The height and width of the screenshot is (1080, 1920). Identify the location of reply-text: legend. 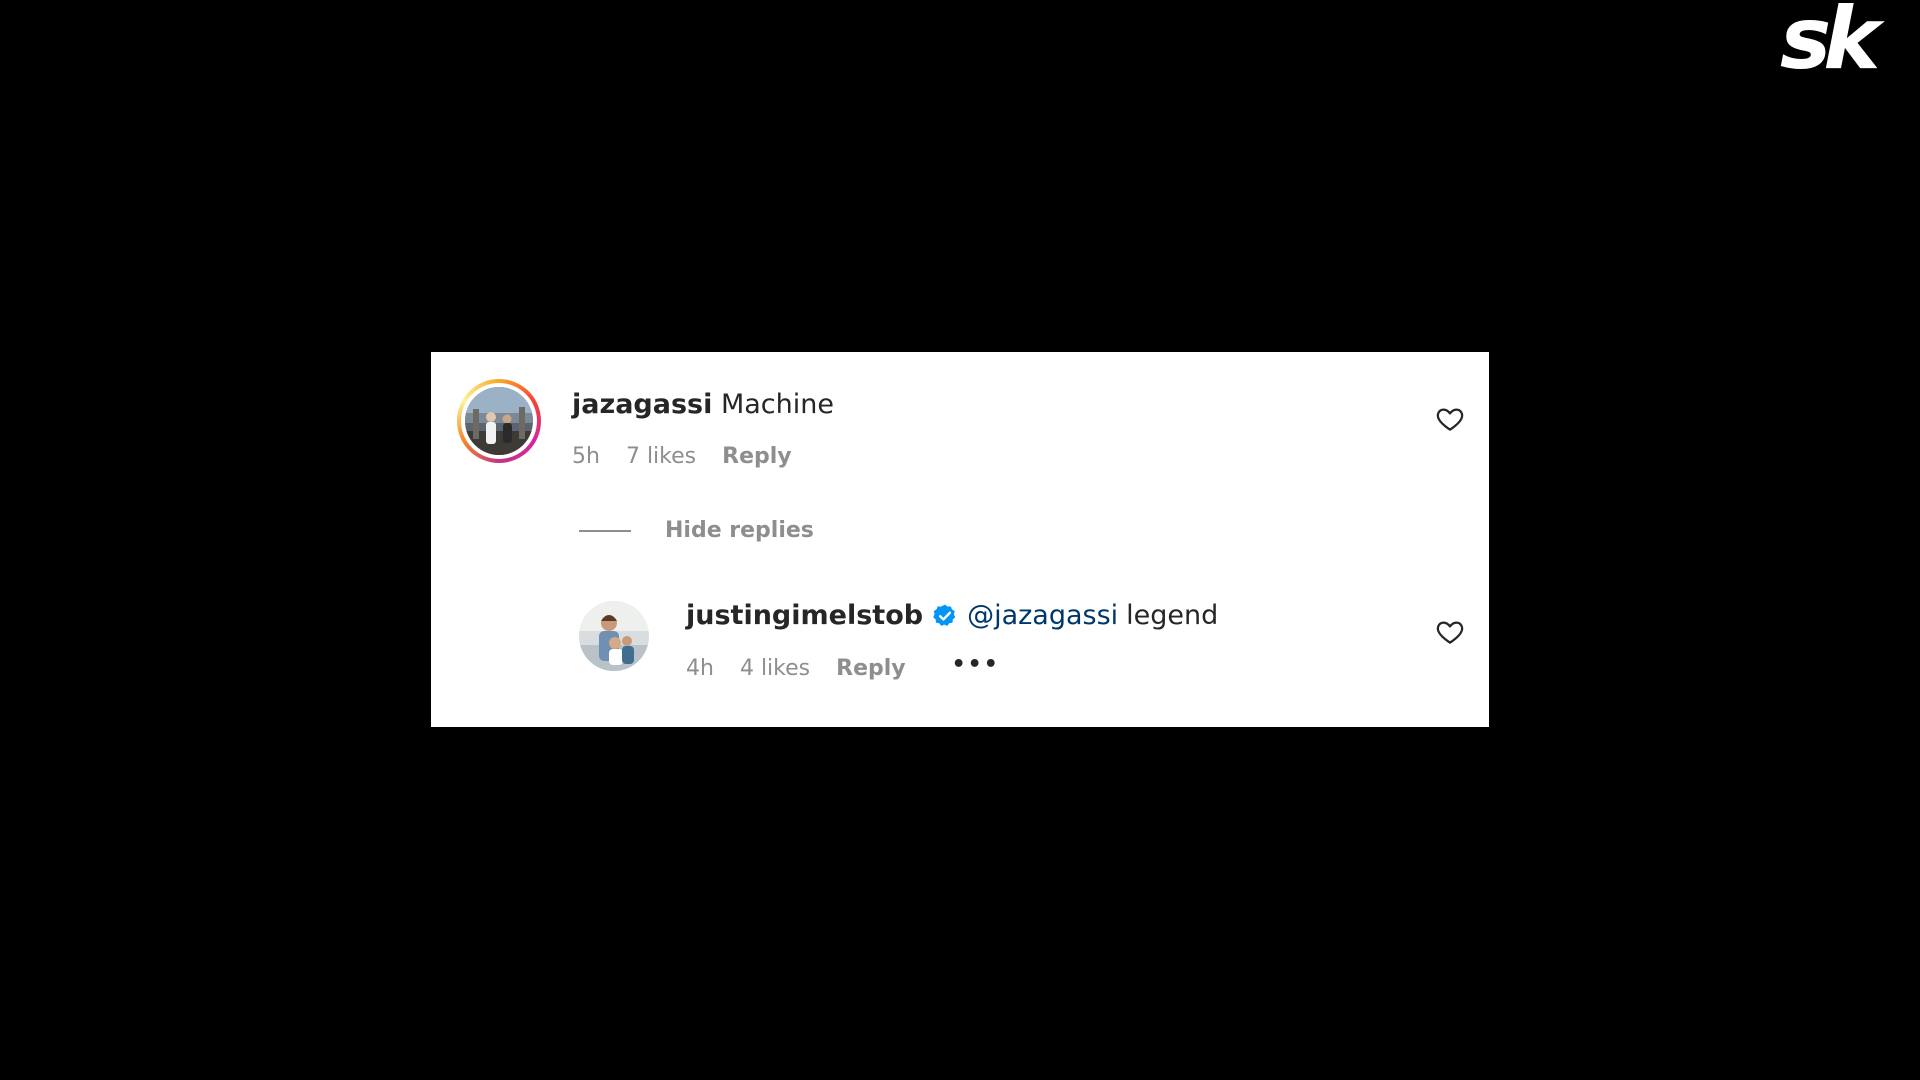
(1172, 615).